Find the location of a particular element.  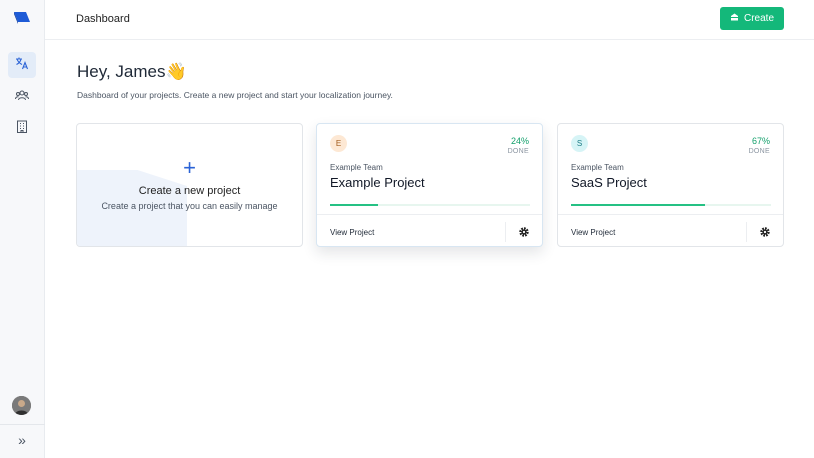

sidebar: » is located at coordinates (22, 229).